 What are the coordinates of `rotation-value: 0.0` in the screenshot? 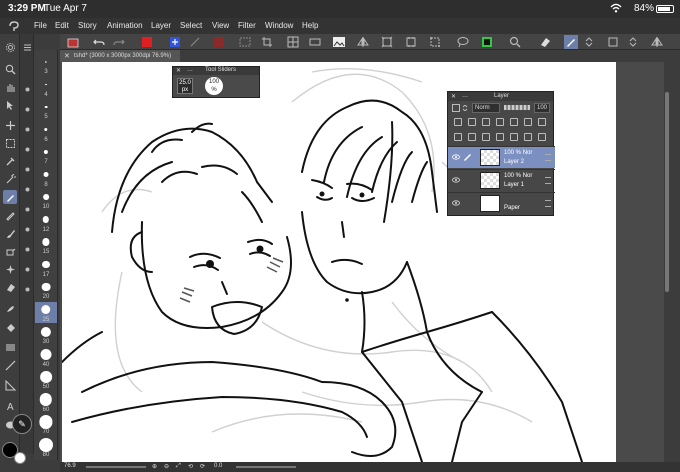 It's located at (218, 466).